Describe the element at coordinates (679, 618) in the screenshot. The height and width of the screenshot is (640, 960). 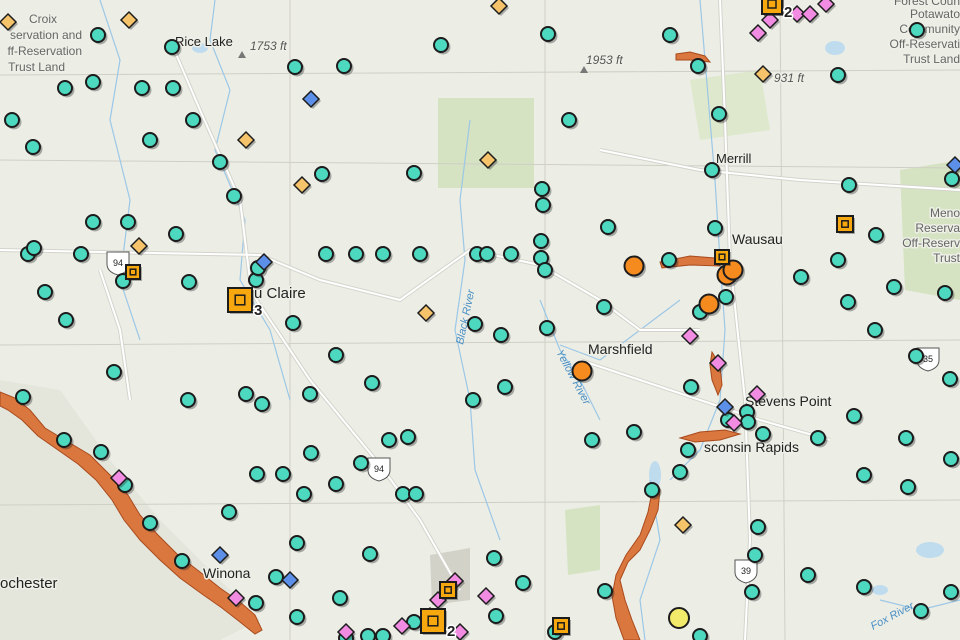
I see `action-gauge-marker` at that location.